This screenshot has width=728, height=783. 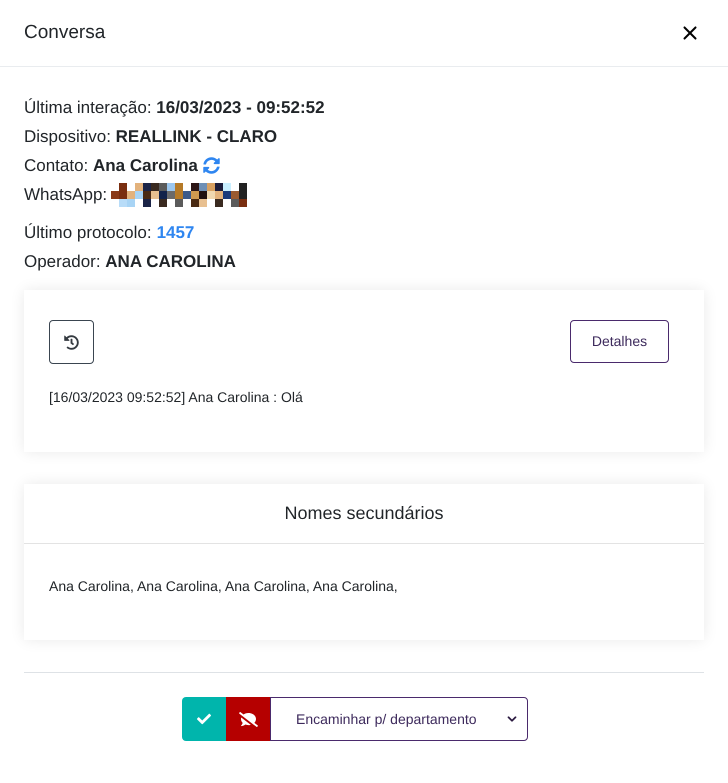 What do you see at coordinates (175, 233) in the screenshot?
I see `protocol-link: 1457` at bounding box center [175, 233].